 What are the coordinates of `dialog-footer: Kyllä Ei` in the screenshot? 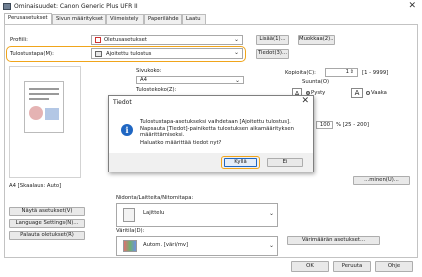 It's located at (211, 162).